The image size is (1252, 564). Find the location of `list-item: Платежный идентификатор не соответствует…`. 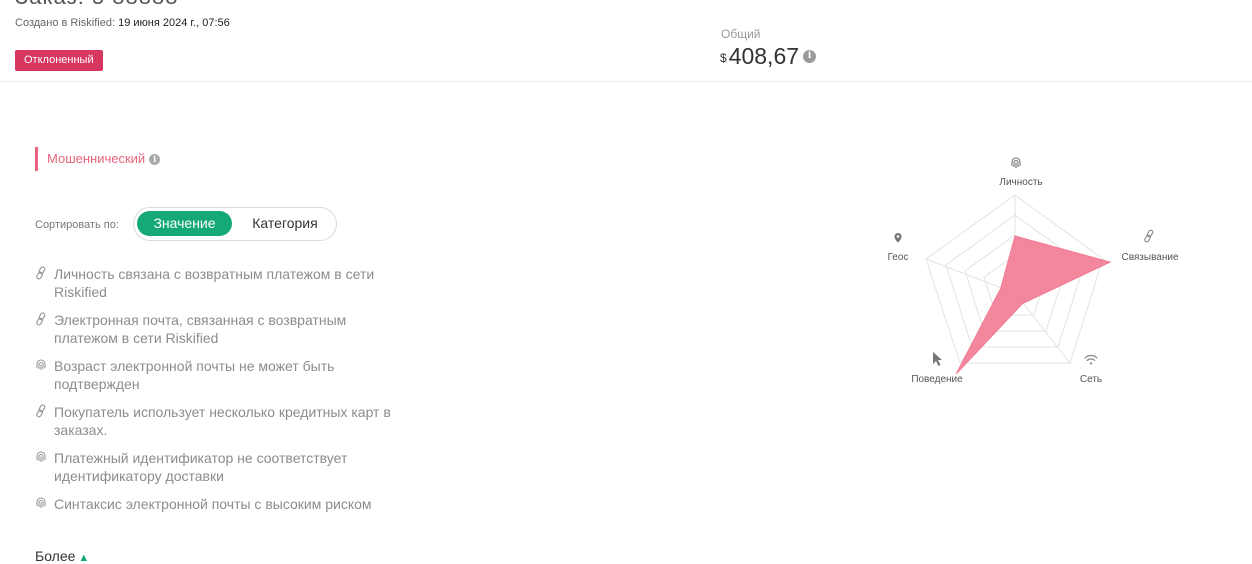

list-item: Платежный идентификатор не соответствует… is located at coordinates (220, 467).